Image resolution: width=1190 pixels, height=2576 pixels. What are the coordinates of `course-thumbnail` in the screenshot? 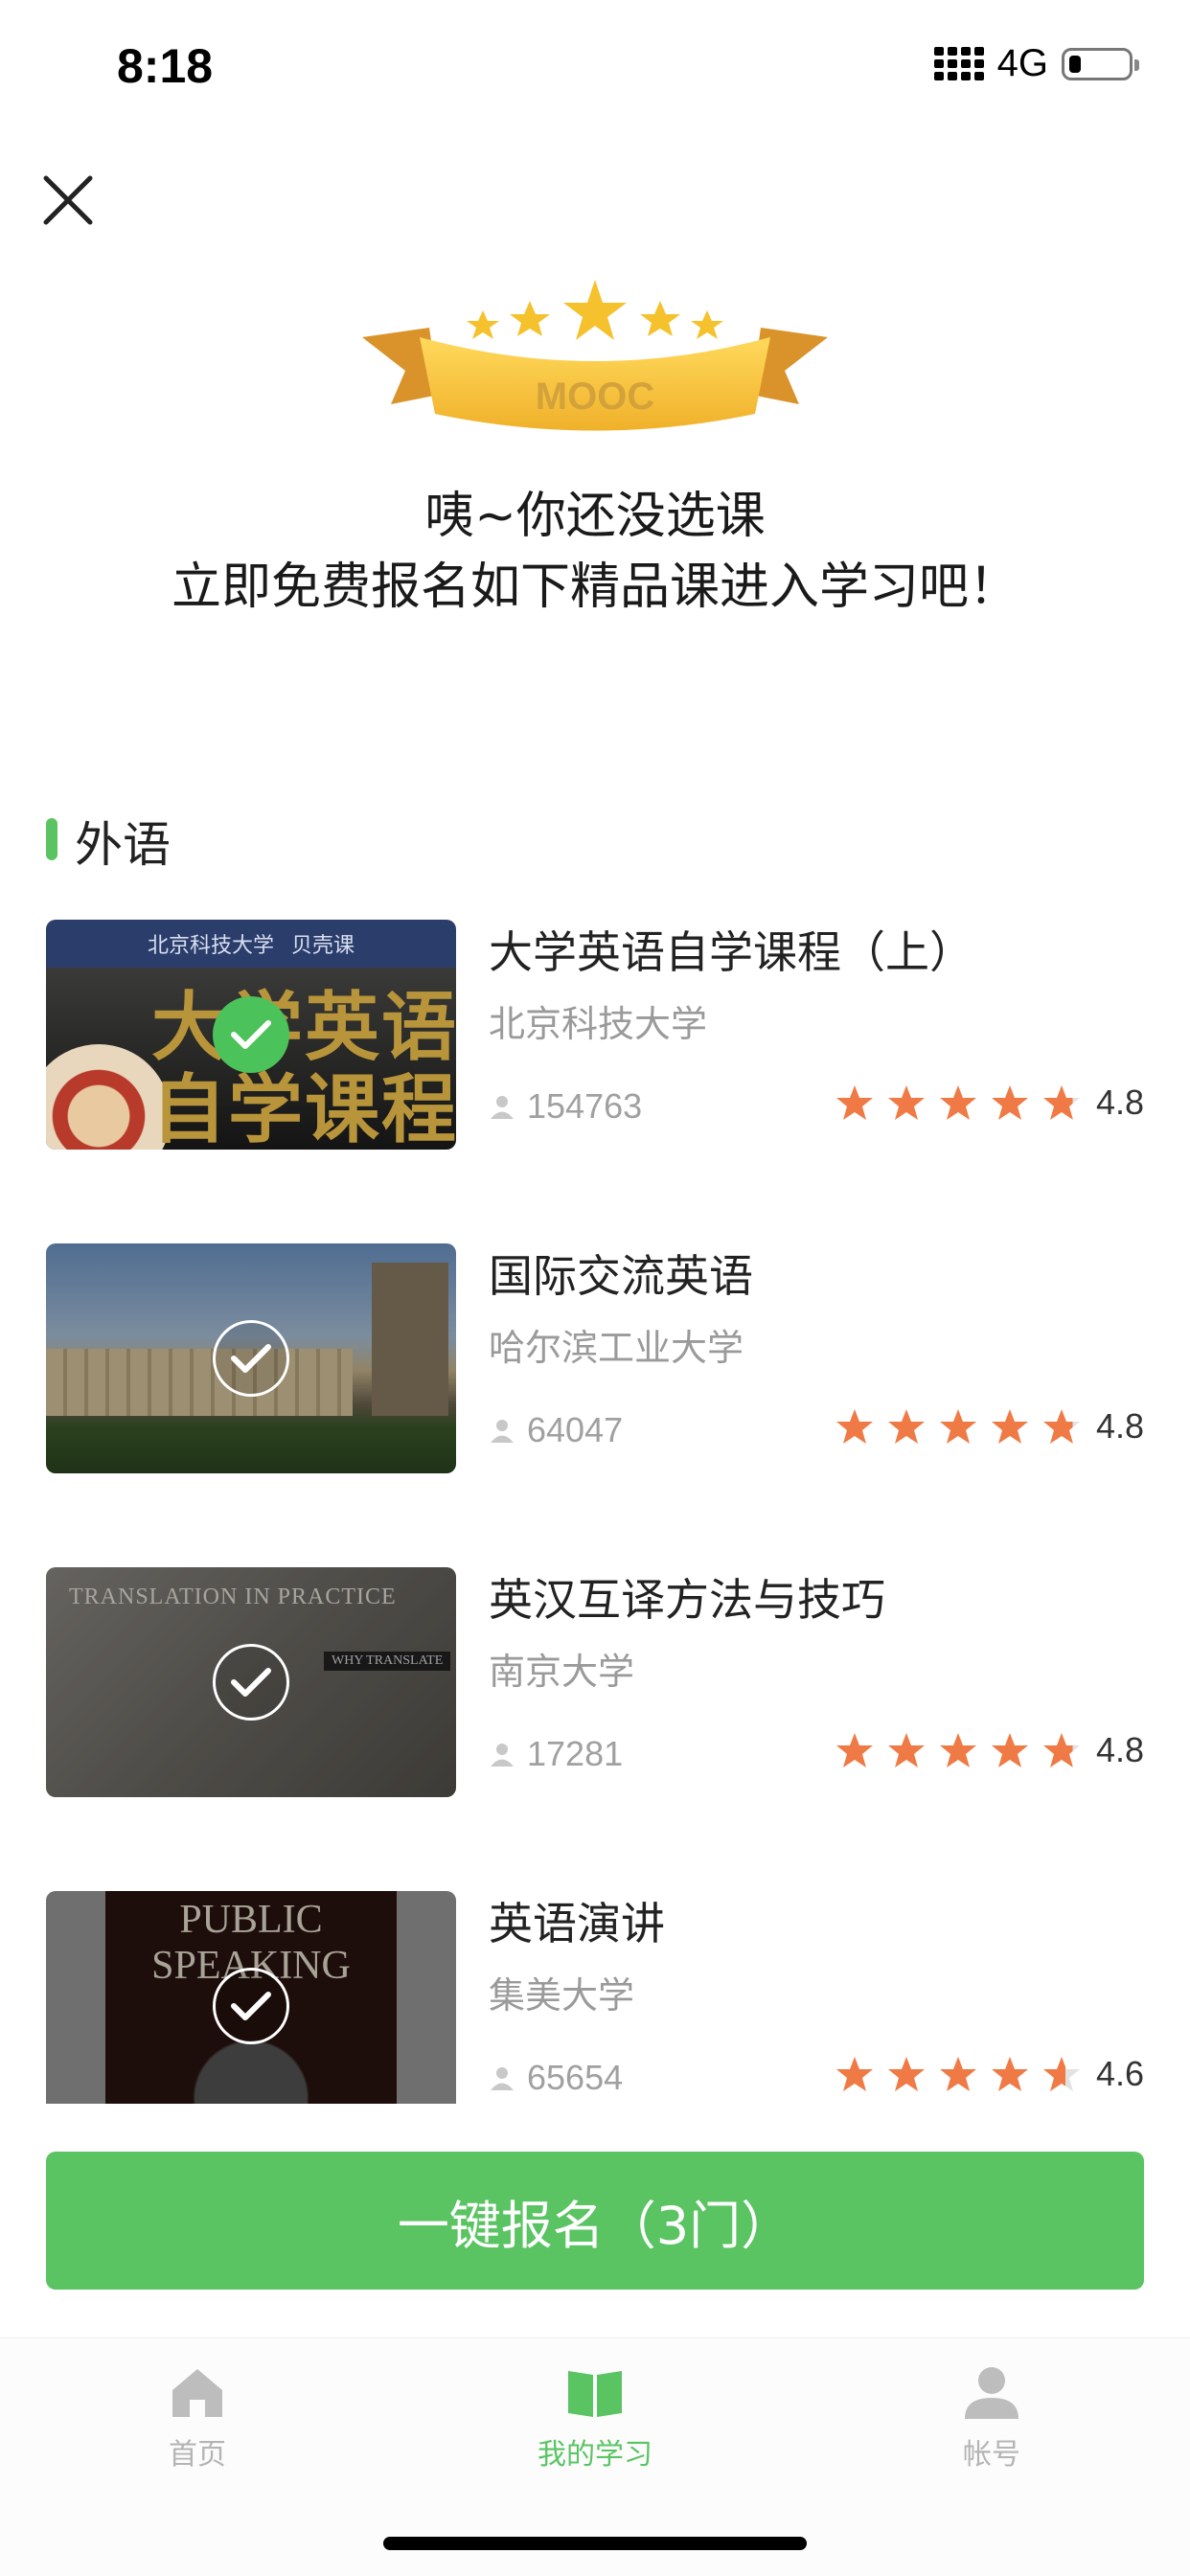 It's located at (251, 1358).